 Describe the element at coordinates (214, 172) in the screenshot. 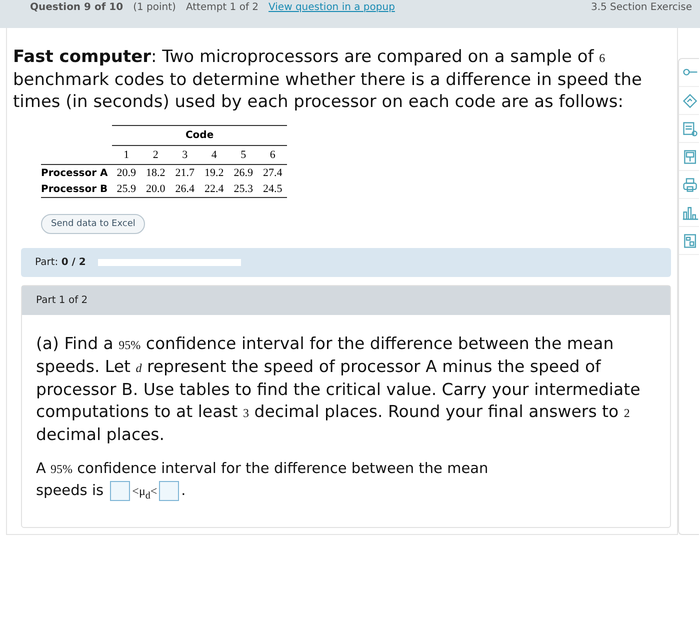

I see `table-cell: 19.2` at that location.